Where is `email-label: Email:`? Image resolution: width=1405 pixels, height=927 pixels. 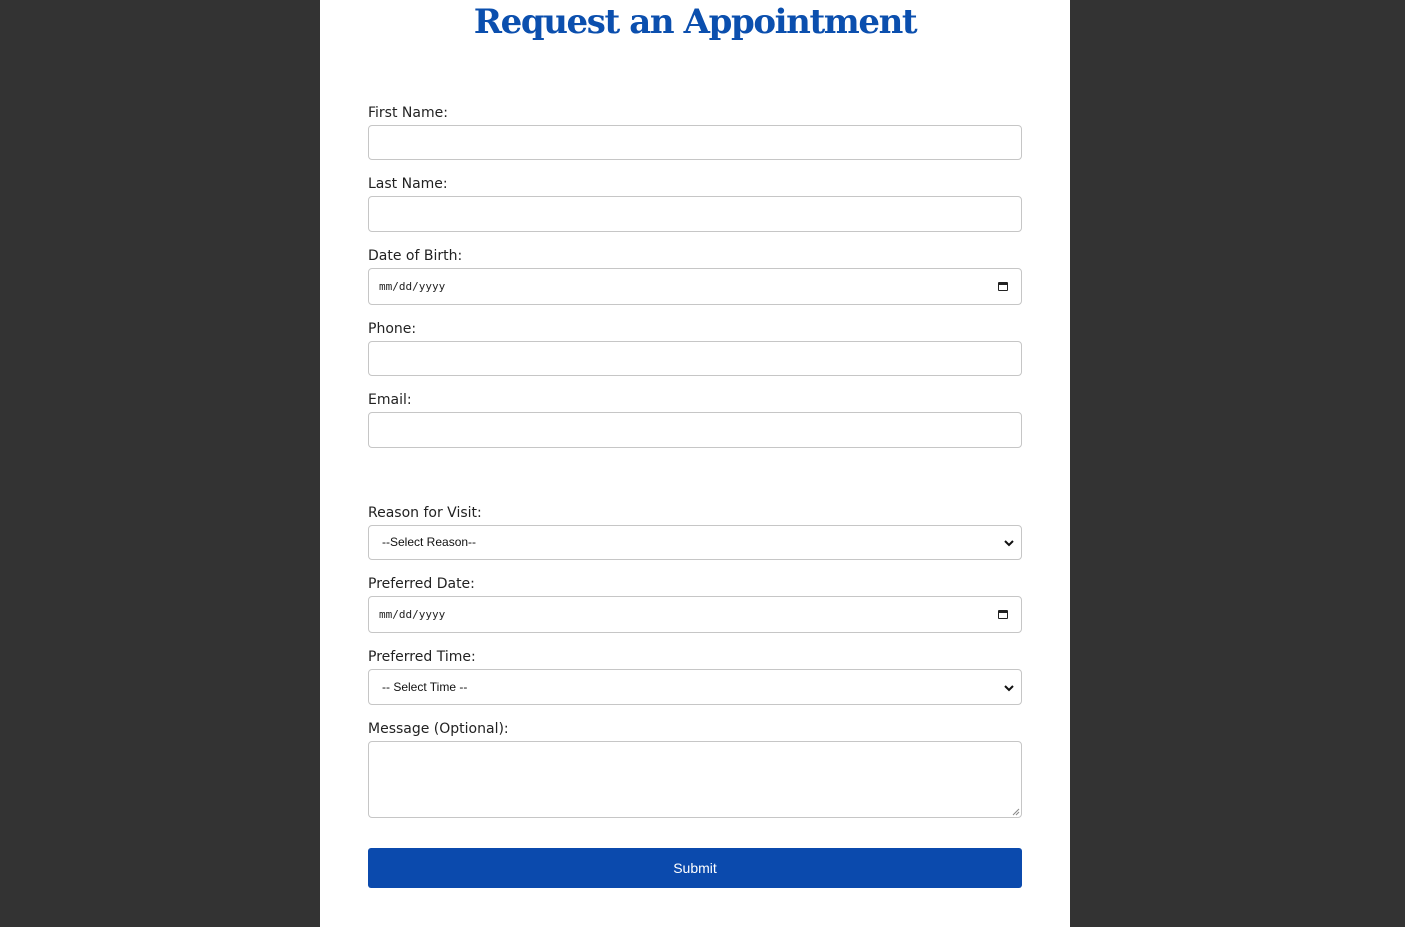 email-label: Email: is located at coordinates (390, 400).